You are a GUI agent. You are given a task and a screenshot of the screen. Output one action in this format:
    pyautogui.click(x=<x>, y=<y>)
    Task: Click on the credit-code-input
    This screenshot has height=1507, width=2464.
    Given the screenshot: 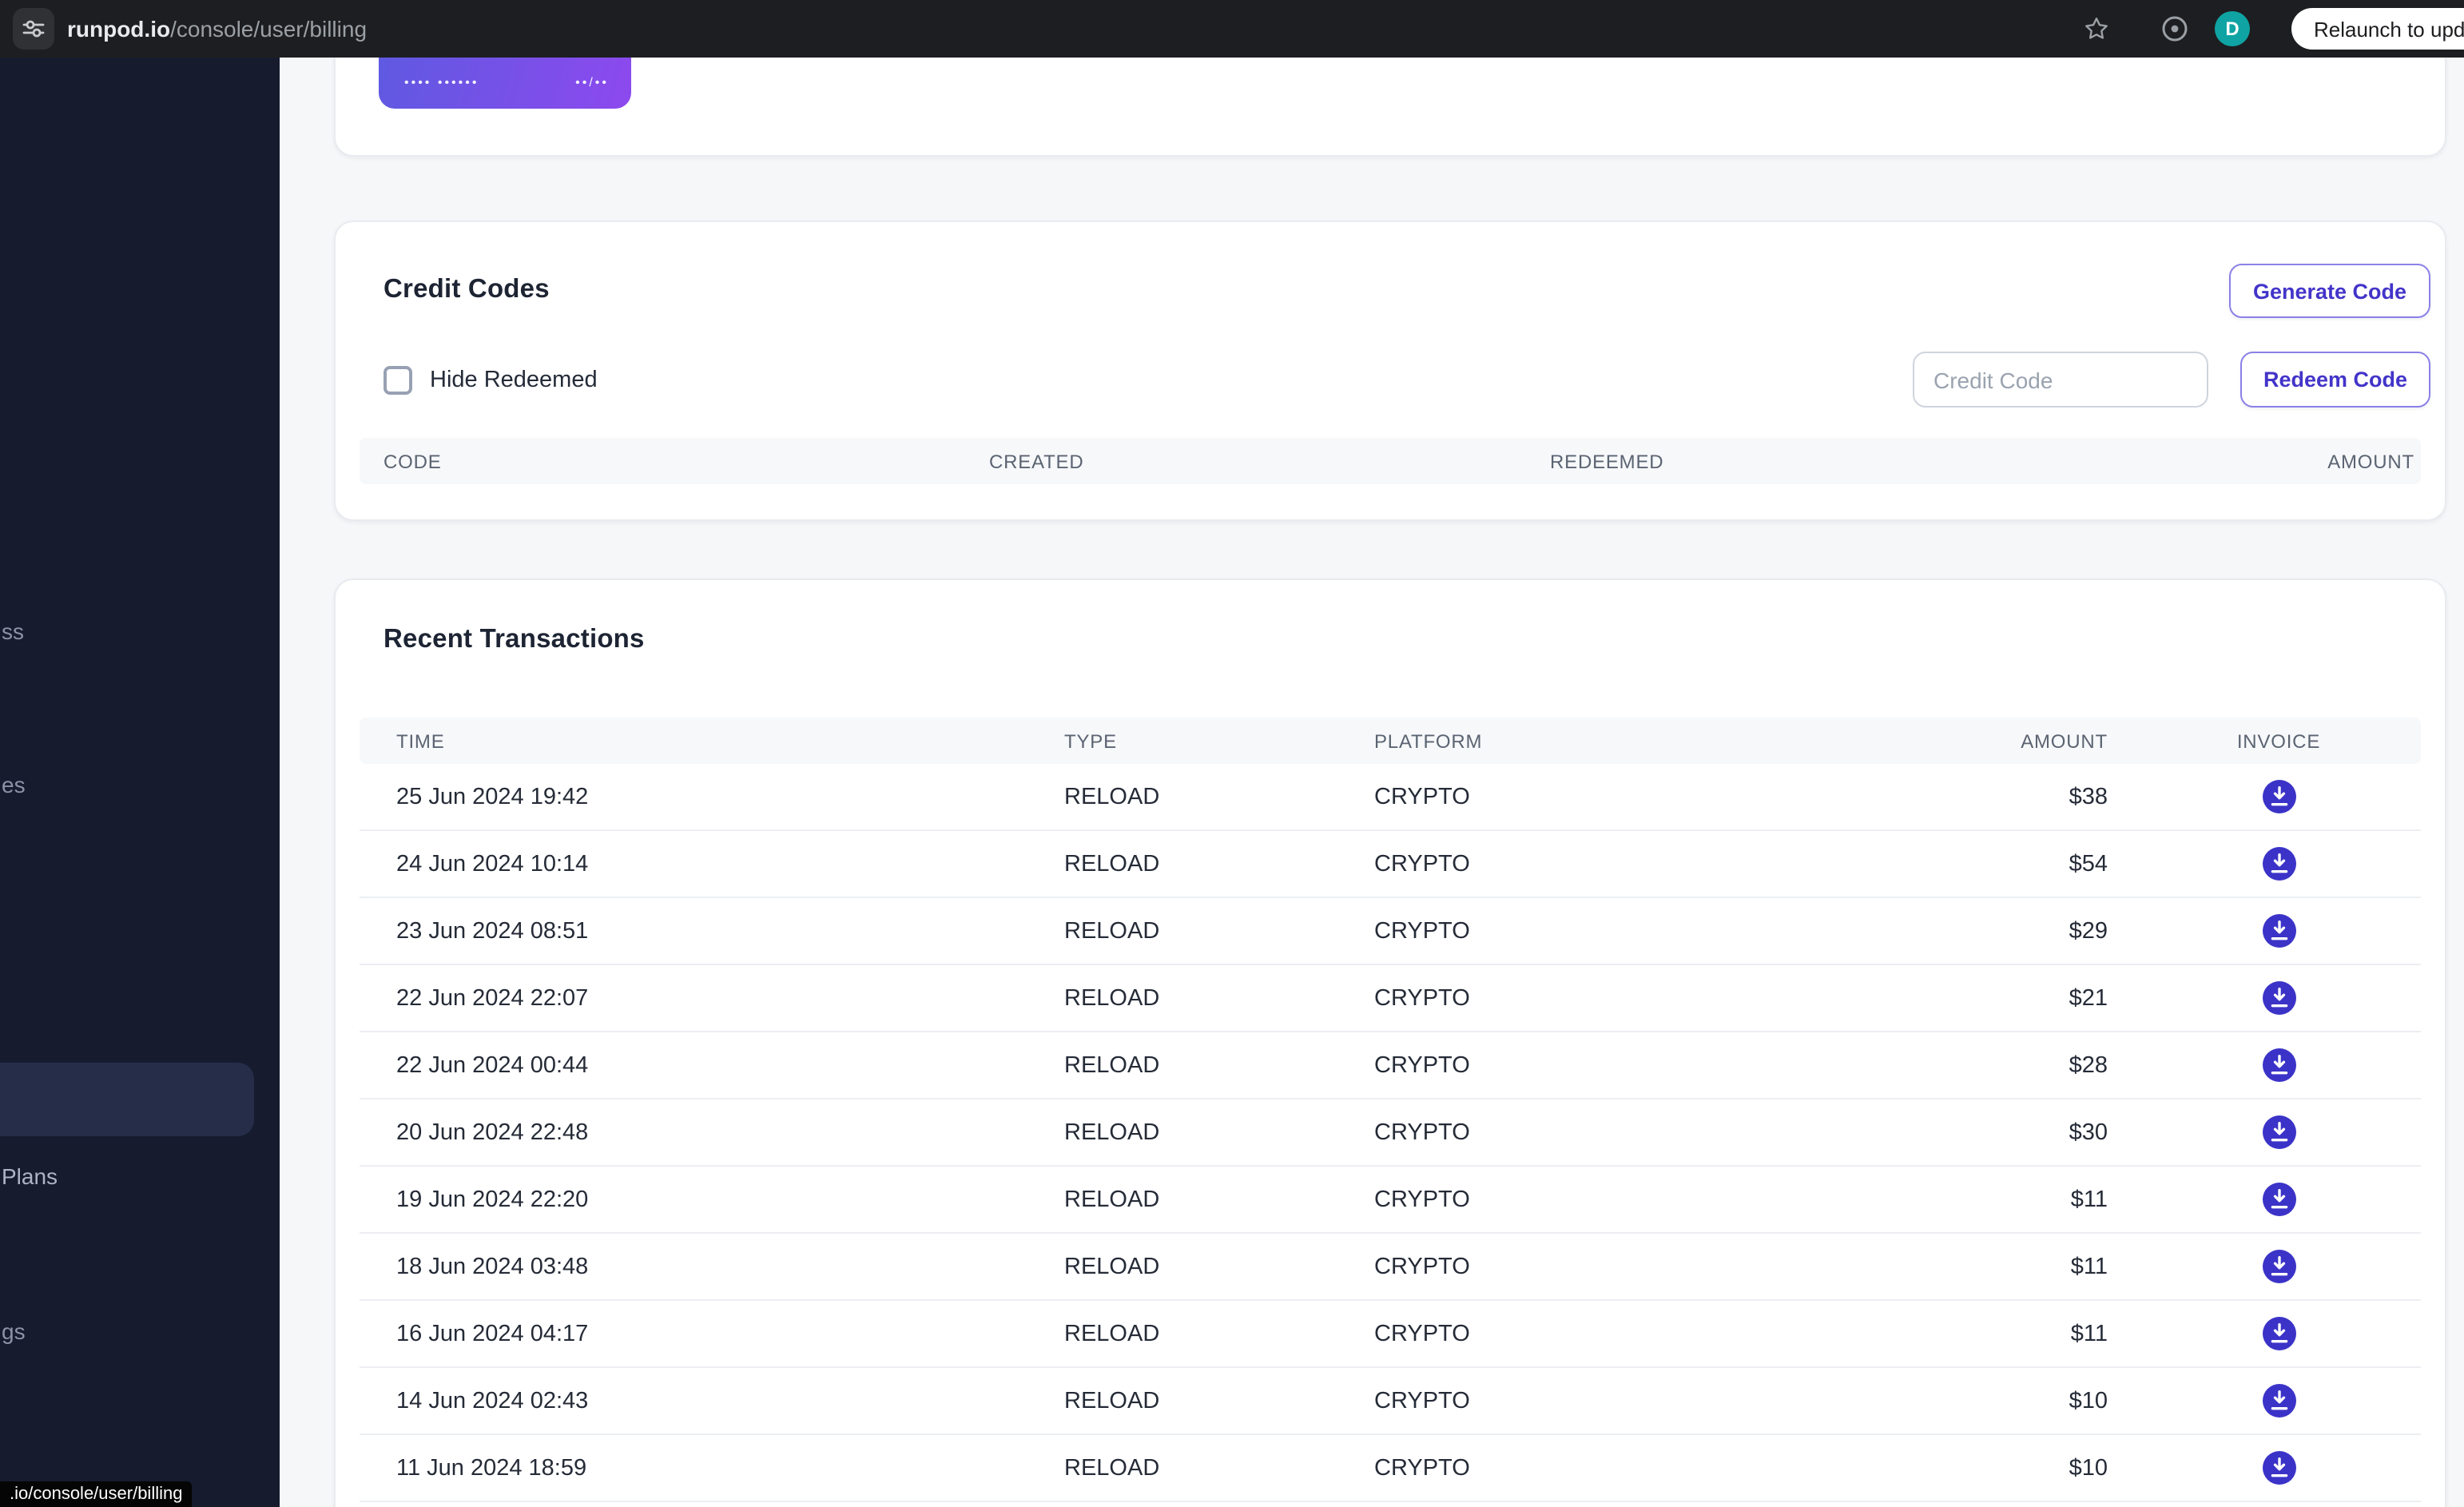 What is the action you would take?
    pyautogui.click(x=2061, y=380)
    